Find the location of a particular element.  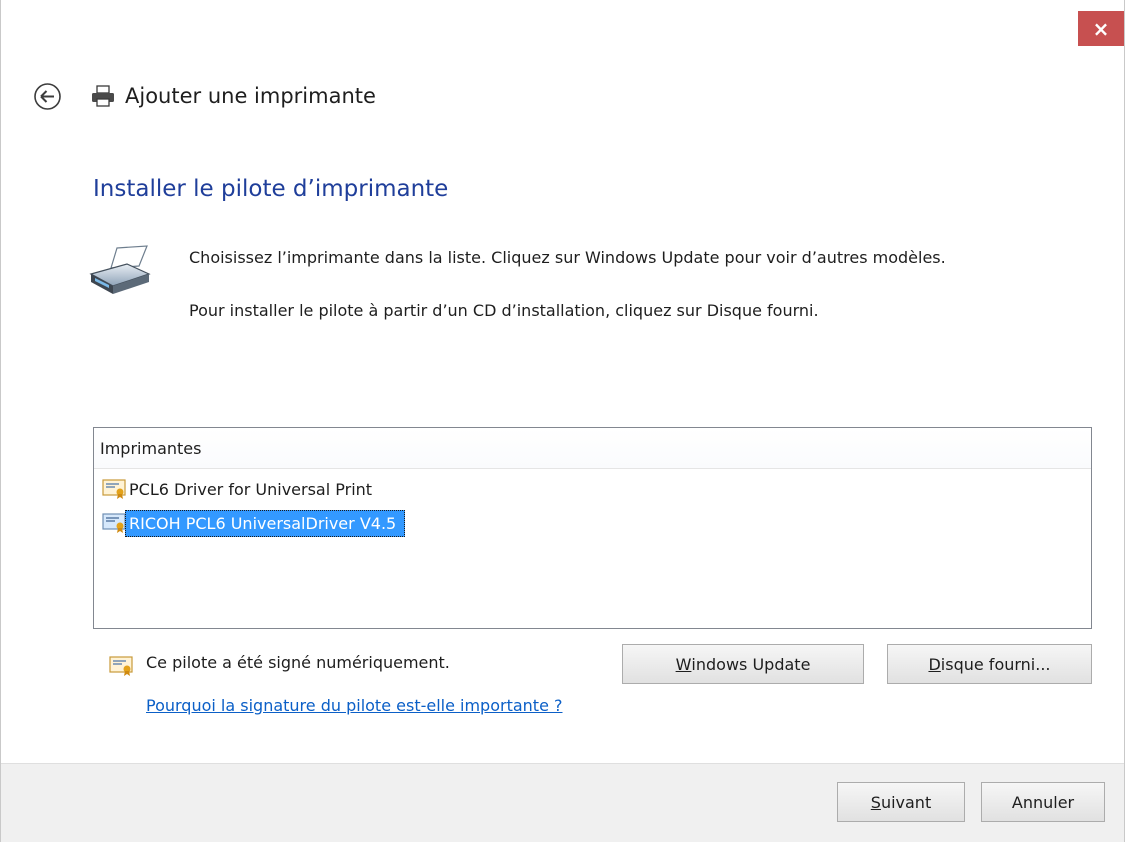

signature-status: Ce pilote a été signé numériquement. is located at coordinates (298, 662).